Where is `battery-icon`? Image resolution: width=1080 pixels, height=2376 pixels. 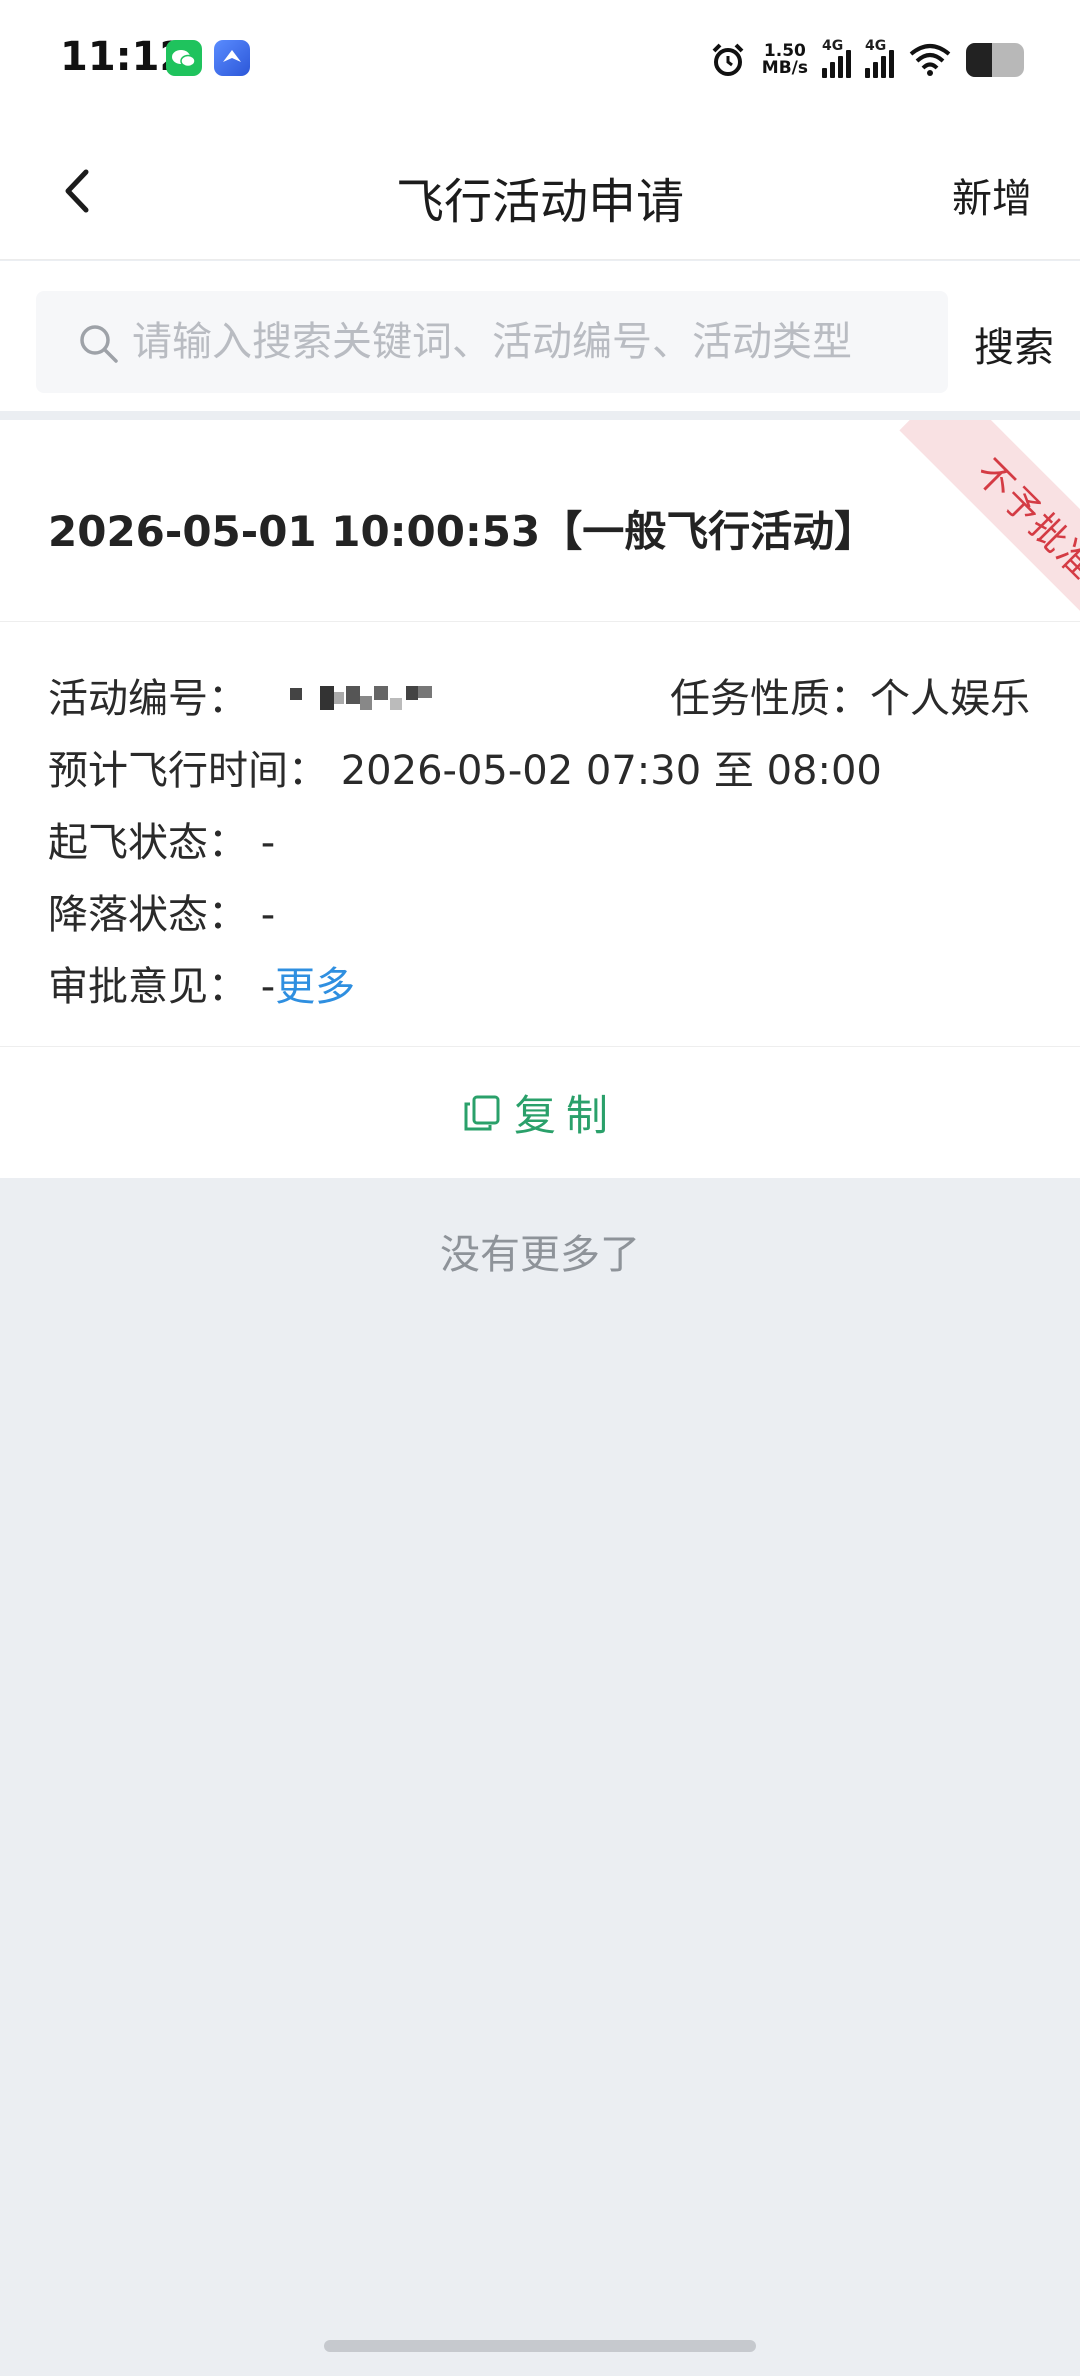 battery-icon is located at coordinates (995, 60).